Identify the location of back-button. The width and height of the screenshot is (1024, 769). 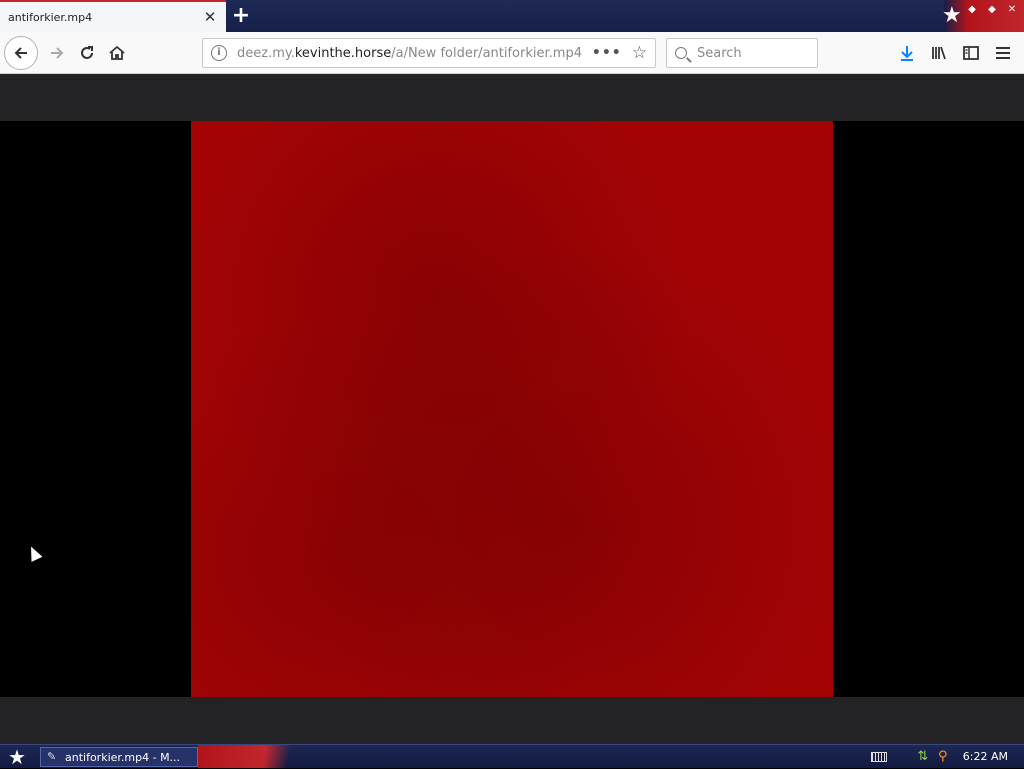
(21, 52).